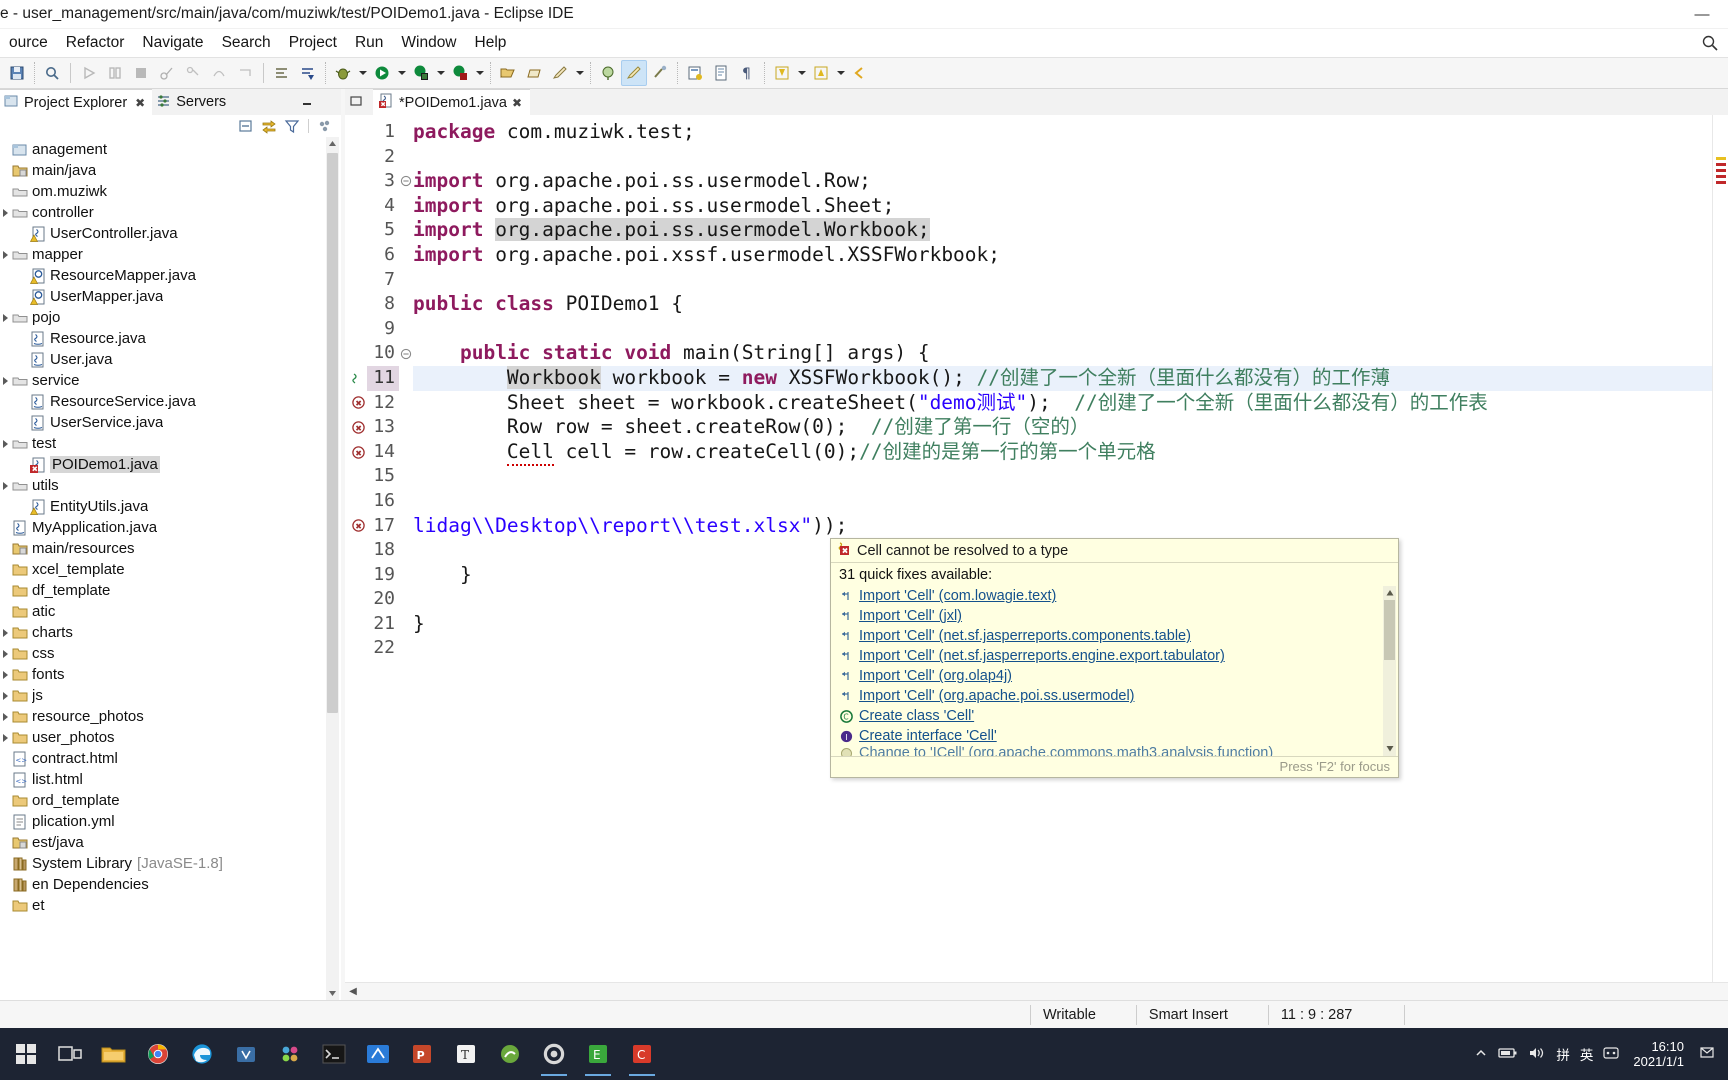  What do you see at coordinates (170, 506) in the screenshot?
I see `tree-item: EntityUtils.java` at bounding box center [170, 506].